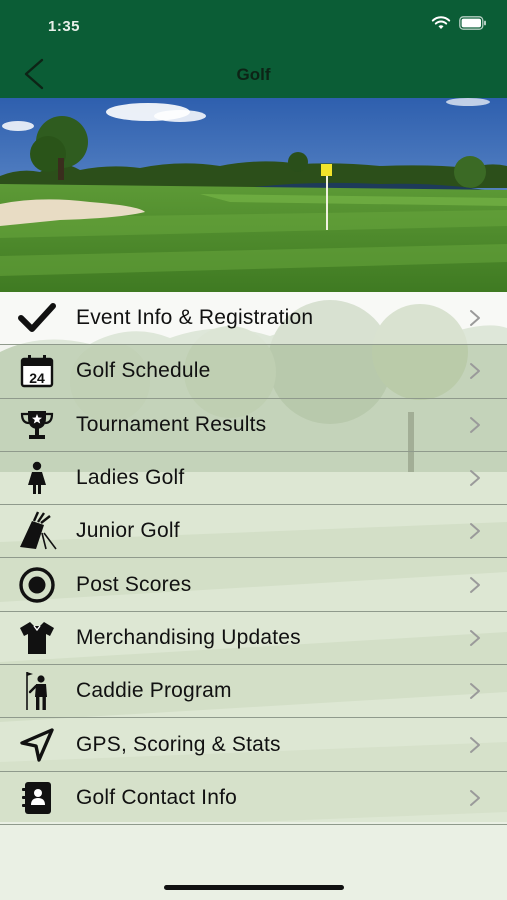  I want to click on menu-item-label: GPS, Scoring & Stats, so click(178, 744).